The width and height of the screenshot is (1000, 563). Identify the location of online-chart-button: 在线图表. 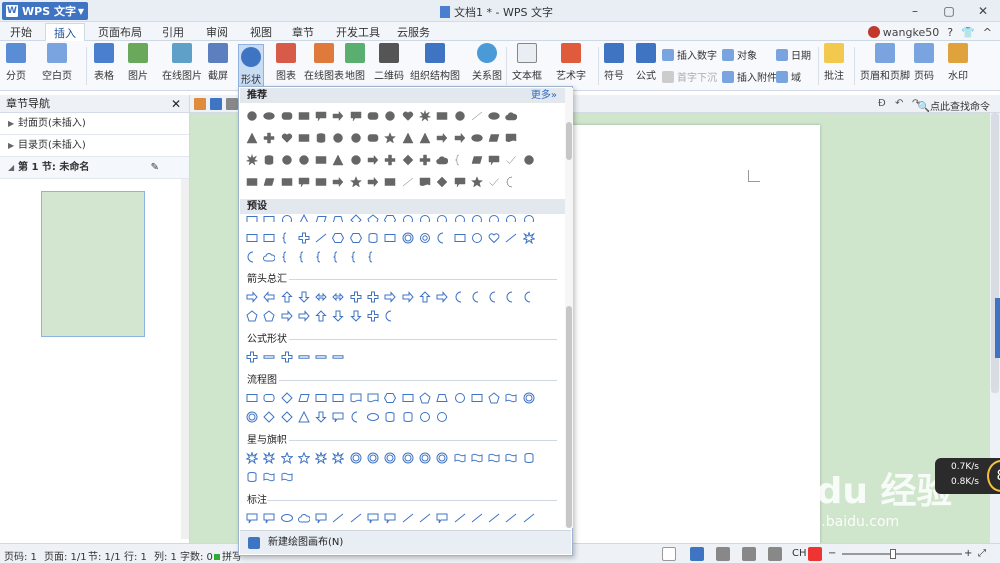
(324, 62).